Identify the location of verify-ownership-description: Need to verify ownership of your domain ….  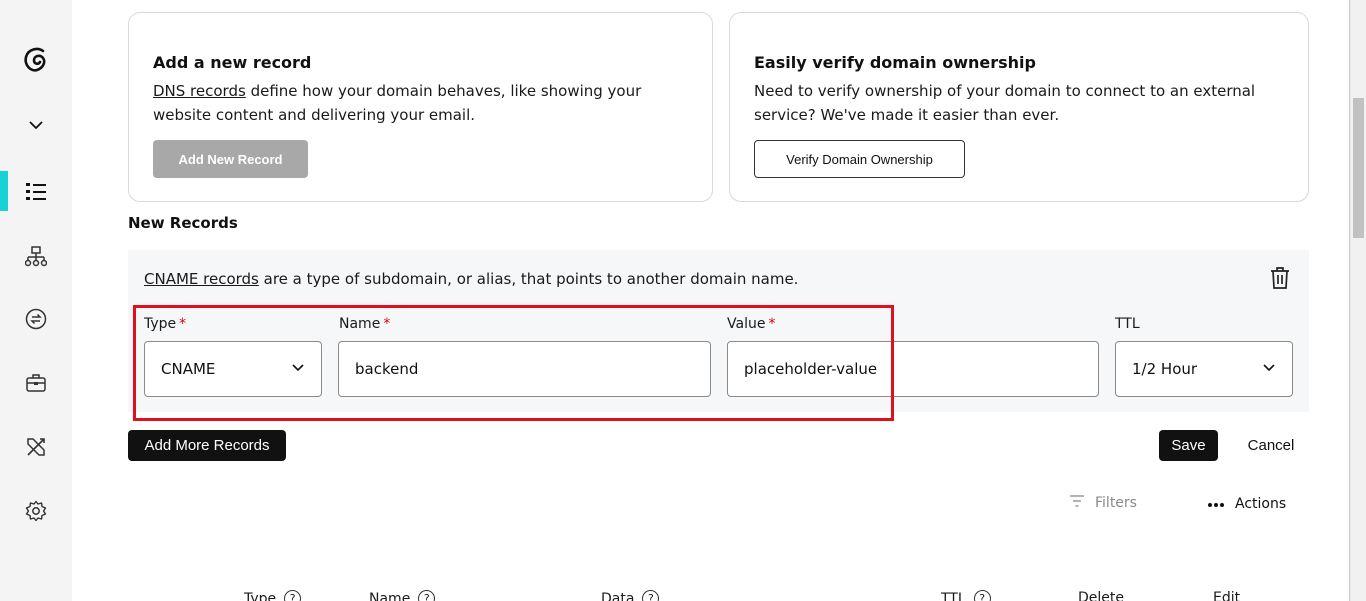
(1005, 103).